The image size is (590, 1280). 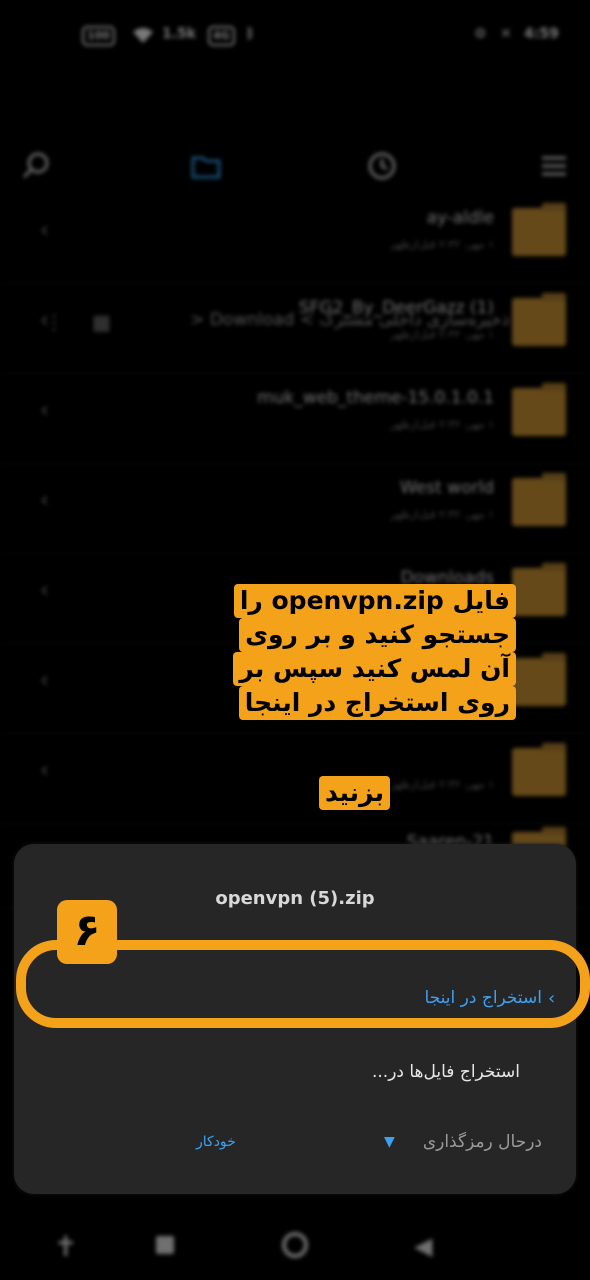 I want to click on callout-line: بزنید, so click(x=354, y=793).